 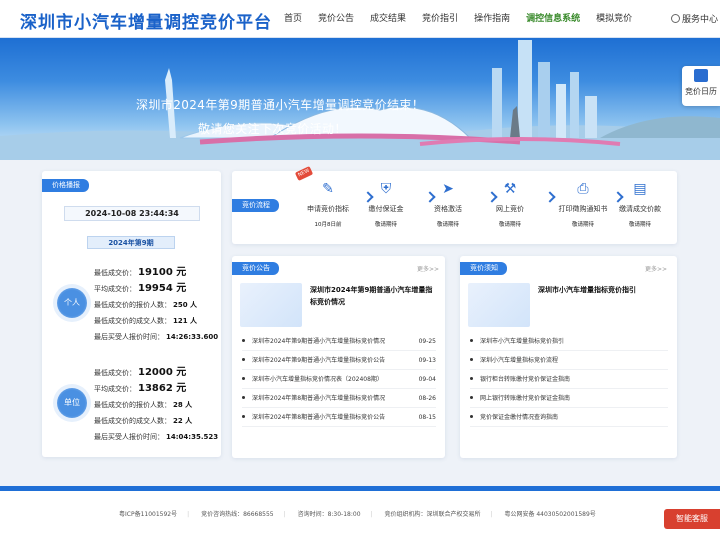 I want to click on announcement-more-link: 更多>>, so click(x=428, y=268).